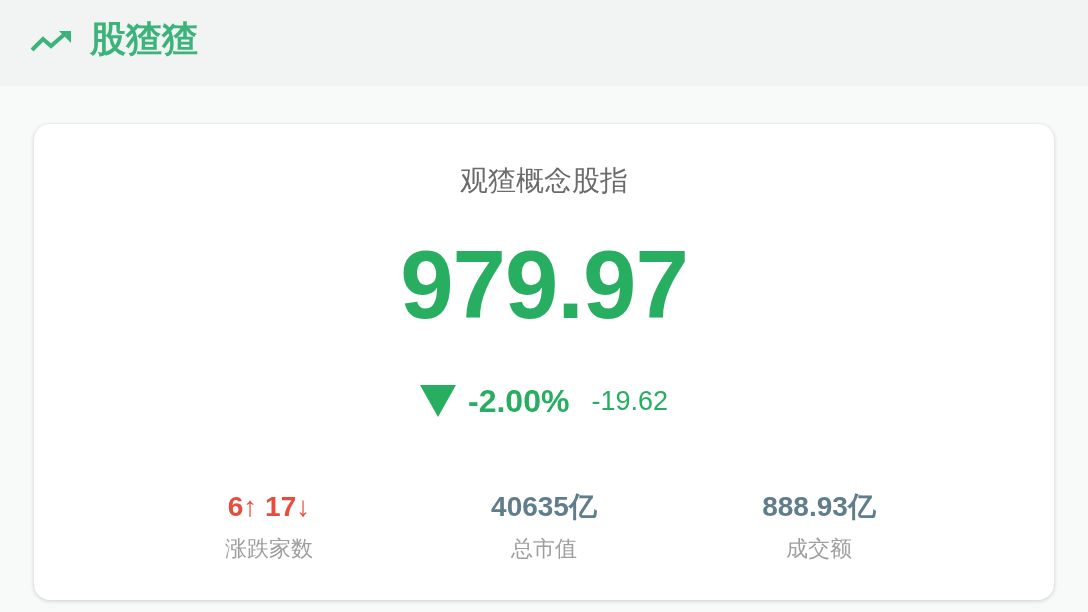 This screenshot has width=1088, height=612. Describe the element at coordinates (544, 181) in the screenshot. I see `index-title: 观猹概念股指` at that location.